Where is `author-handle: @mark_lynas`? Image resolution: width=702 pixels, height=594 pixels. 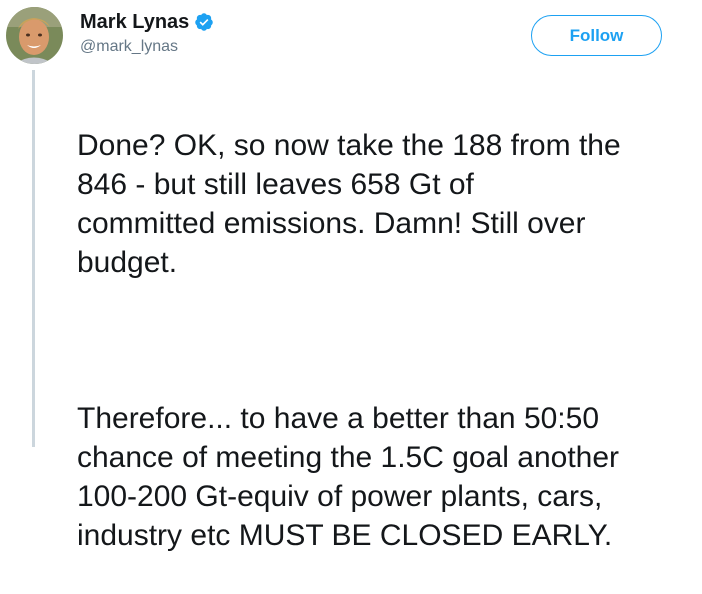 author-handle: @mark_lynas is located at coordinates (147, 47).